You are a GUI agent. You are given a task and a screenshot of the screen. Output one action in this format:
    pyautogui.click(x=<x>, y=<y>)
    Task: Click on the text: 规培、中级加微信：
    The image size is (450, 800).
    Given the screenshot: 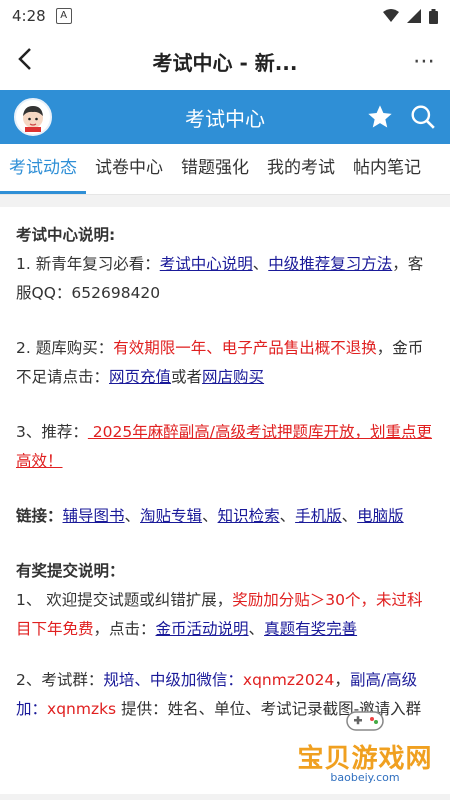 What is the action you would take?
    pyautogui.click(x=173, y=680)
    